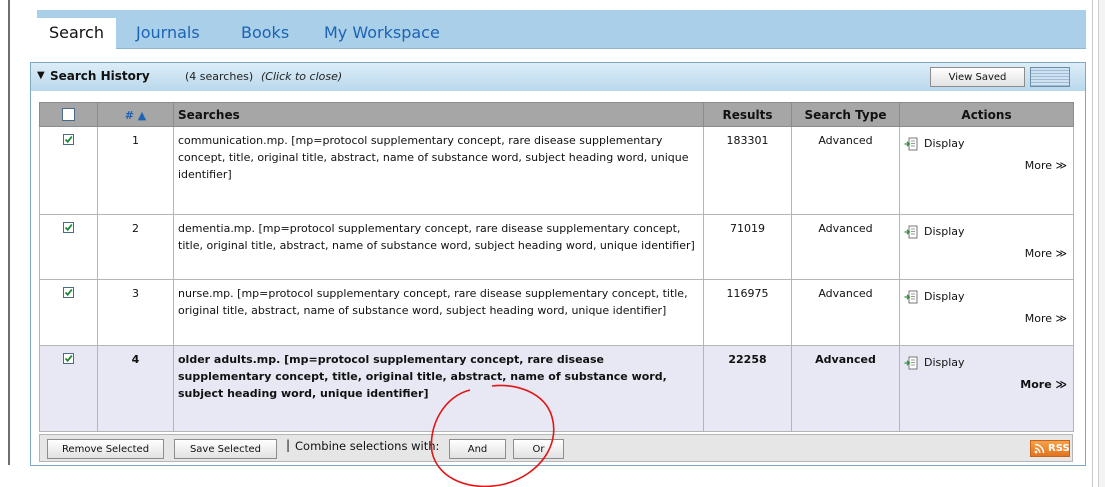 The height and width of the screenshot is (487, 1105). What do you see at coordinates (538, 449) in the screenshot?
I see `combine-or-button: Or` at bounding box center [538, 449].